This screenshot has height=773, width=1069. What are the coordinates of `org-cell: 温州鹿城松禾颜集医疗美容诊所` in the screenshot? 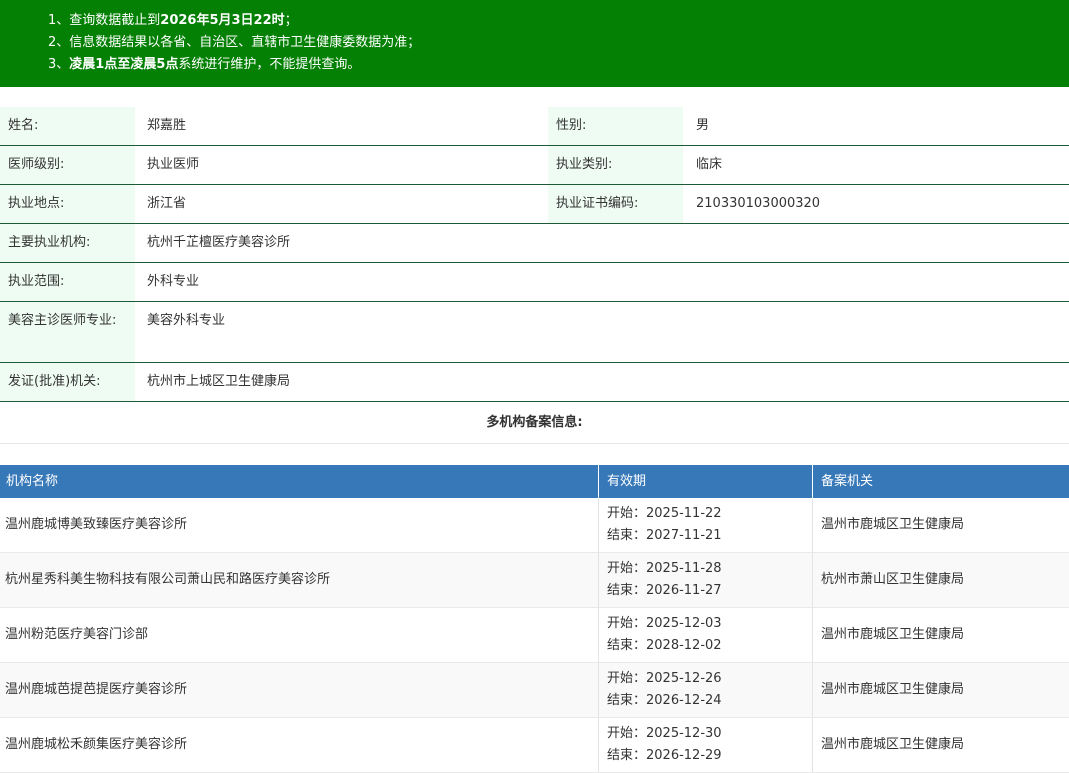 It's located at (299, 745).